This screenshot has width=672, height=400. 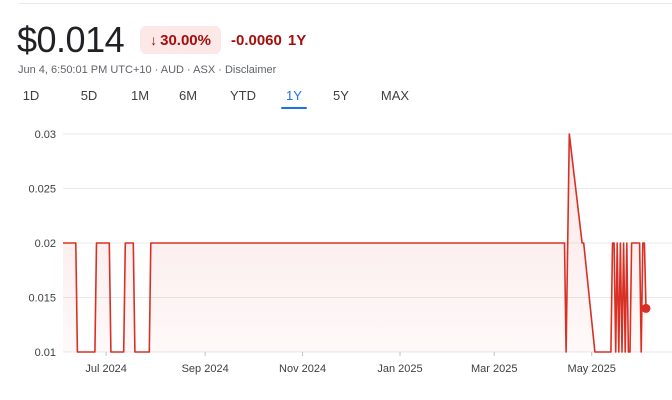 What do you see at coordinates (106, 369) in the screenshot?
I see `x-tick-label: Jul 2024` at bounding box center [106, 369].